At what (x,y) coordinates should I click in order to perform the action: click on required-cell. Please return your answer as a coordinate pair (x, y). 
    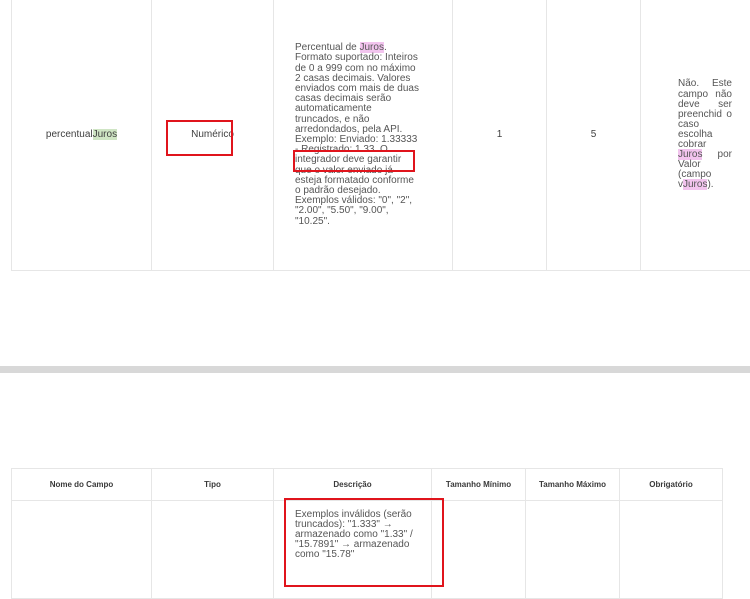
    Looking at the image, I should click on (671, 550).